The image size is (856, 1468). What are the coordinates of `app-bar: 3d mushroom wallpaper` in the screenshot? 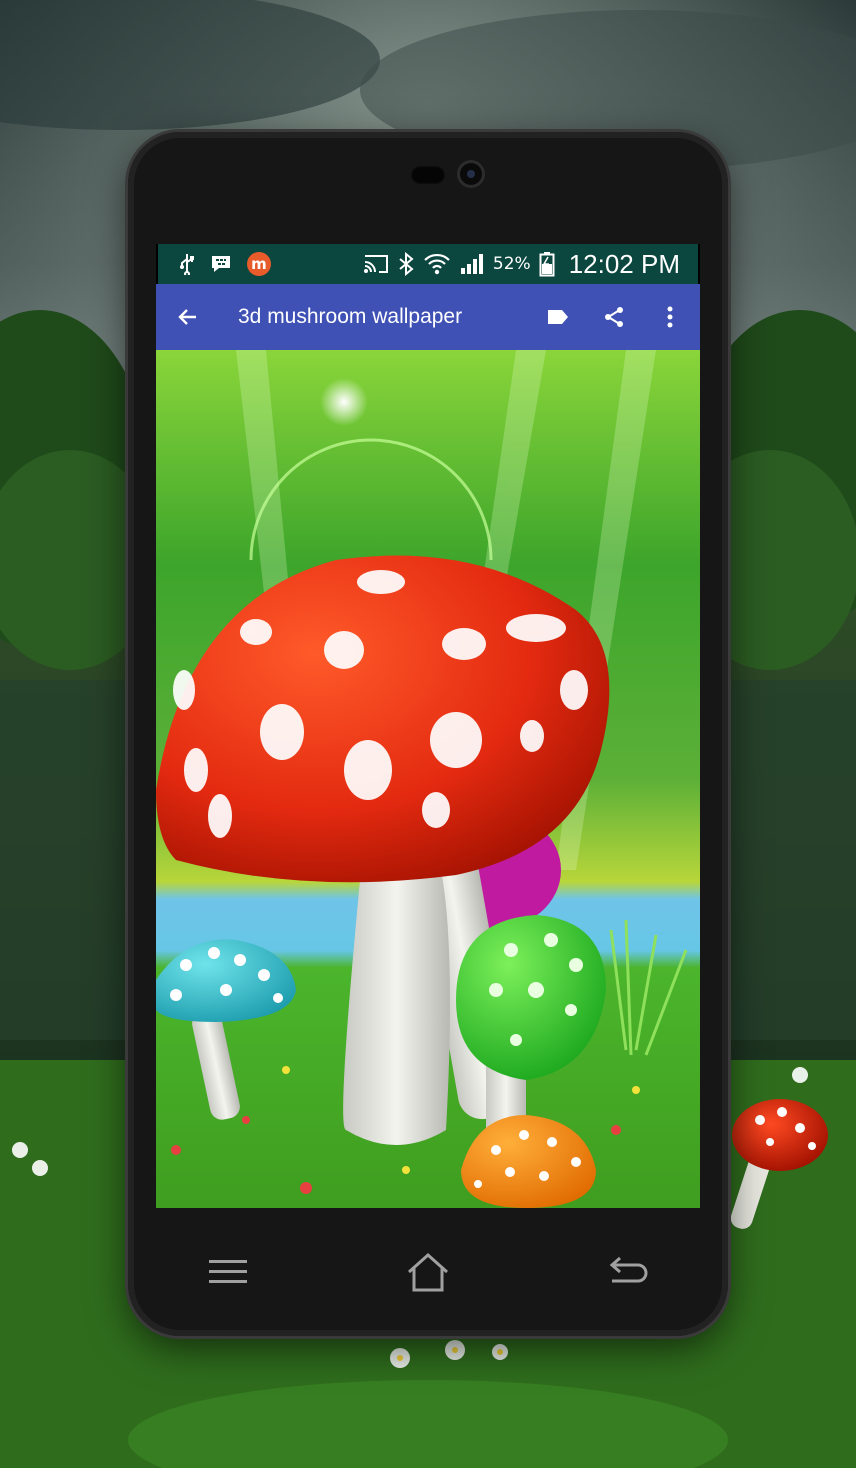 It's located at (428, 317).